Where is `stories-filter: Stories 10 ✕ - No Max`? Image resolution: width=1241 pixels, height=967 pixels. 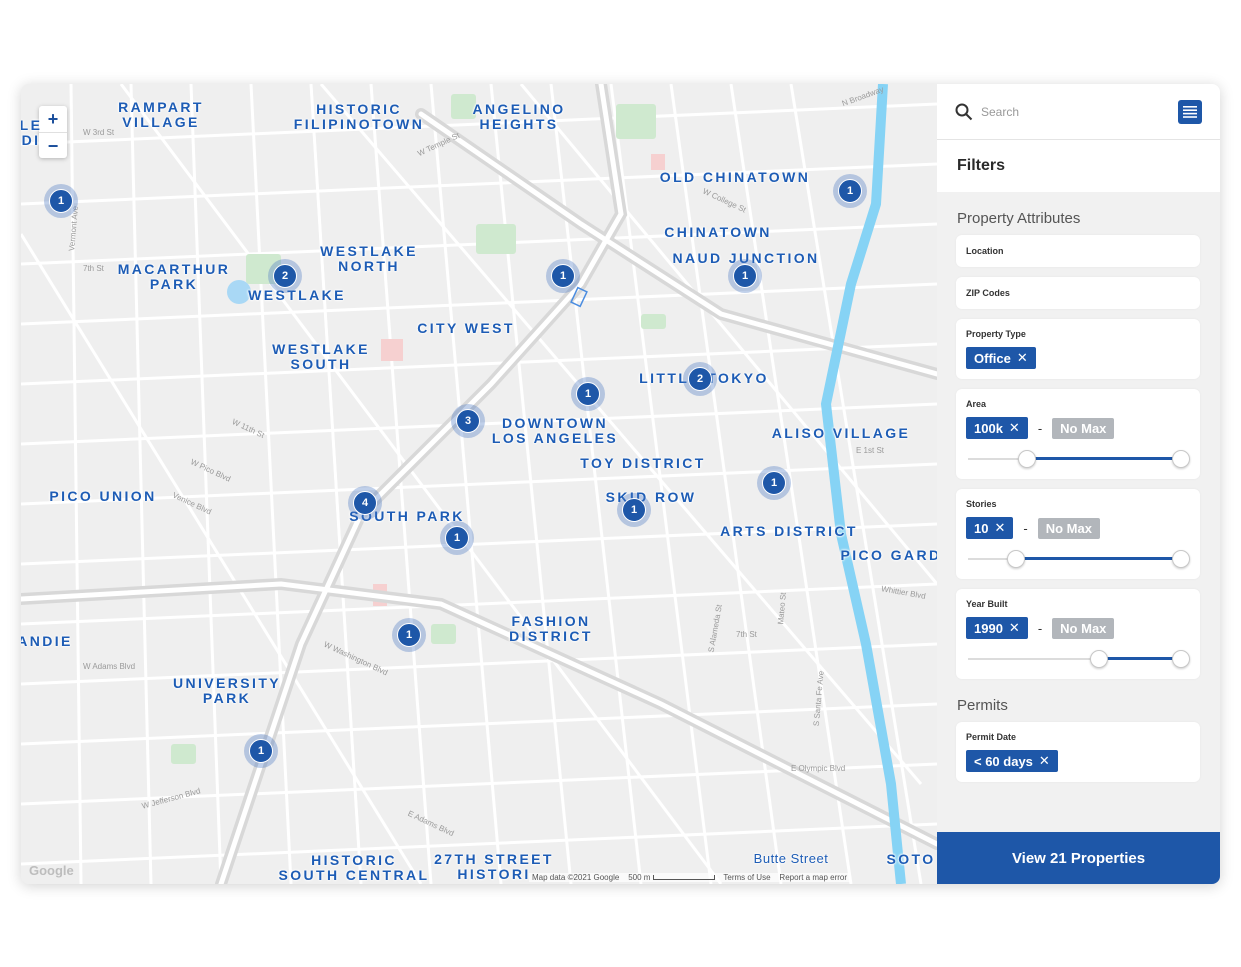
stories-filter: Stories 10 ✕ - No Max is located at coordinates (1078, 534).